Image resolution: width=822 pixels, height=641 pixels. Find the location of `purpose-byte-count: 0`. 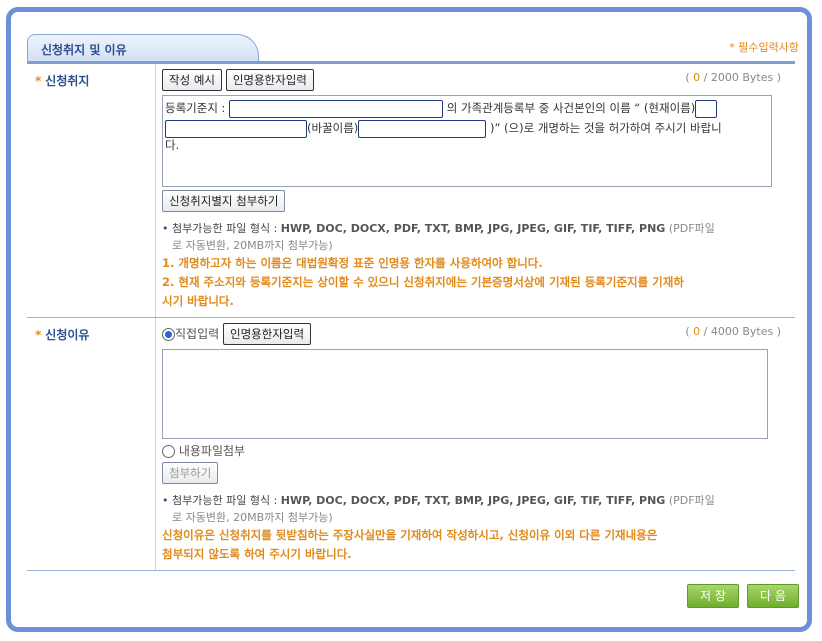

purpose-byte-count: 0 is located at coordinates (697, 77).